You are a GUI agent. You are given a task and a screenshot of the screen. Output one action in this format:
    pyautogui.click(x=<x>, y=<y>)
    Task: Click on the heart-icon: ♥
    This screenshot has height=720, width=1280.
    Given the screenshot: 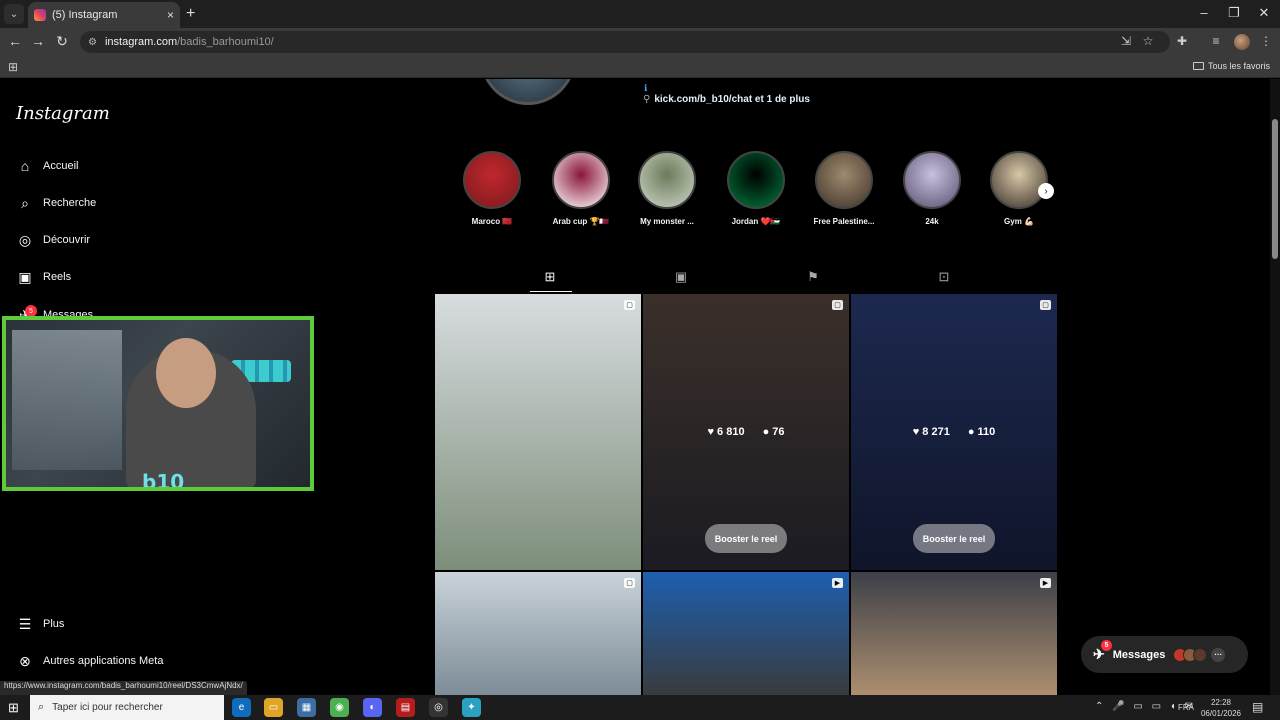 What is the action you would take?
    pyautogui.click(x=917, y=432)
    